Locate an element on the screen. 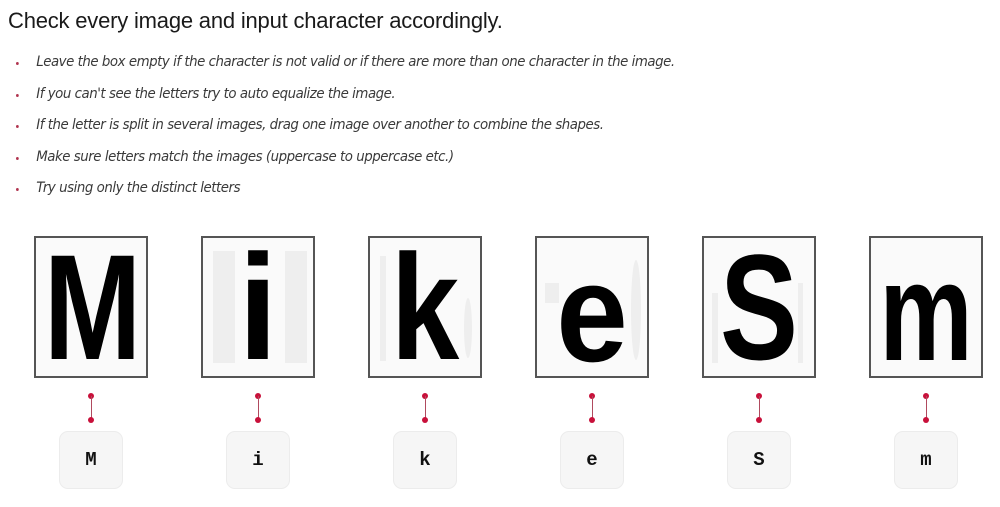  character-input: S is located at coordinates (759, 460).